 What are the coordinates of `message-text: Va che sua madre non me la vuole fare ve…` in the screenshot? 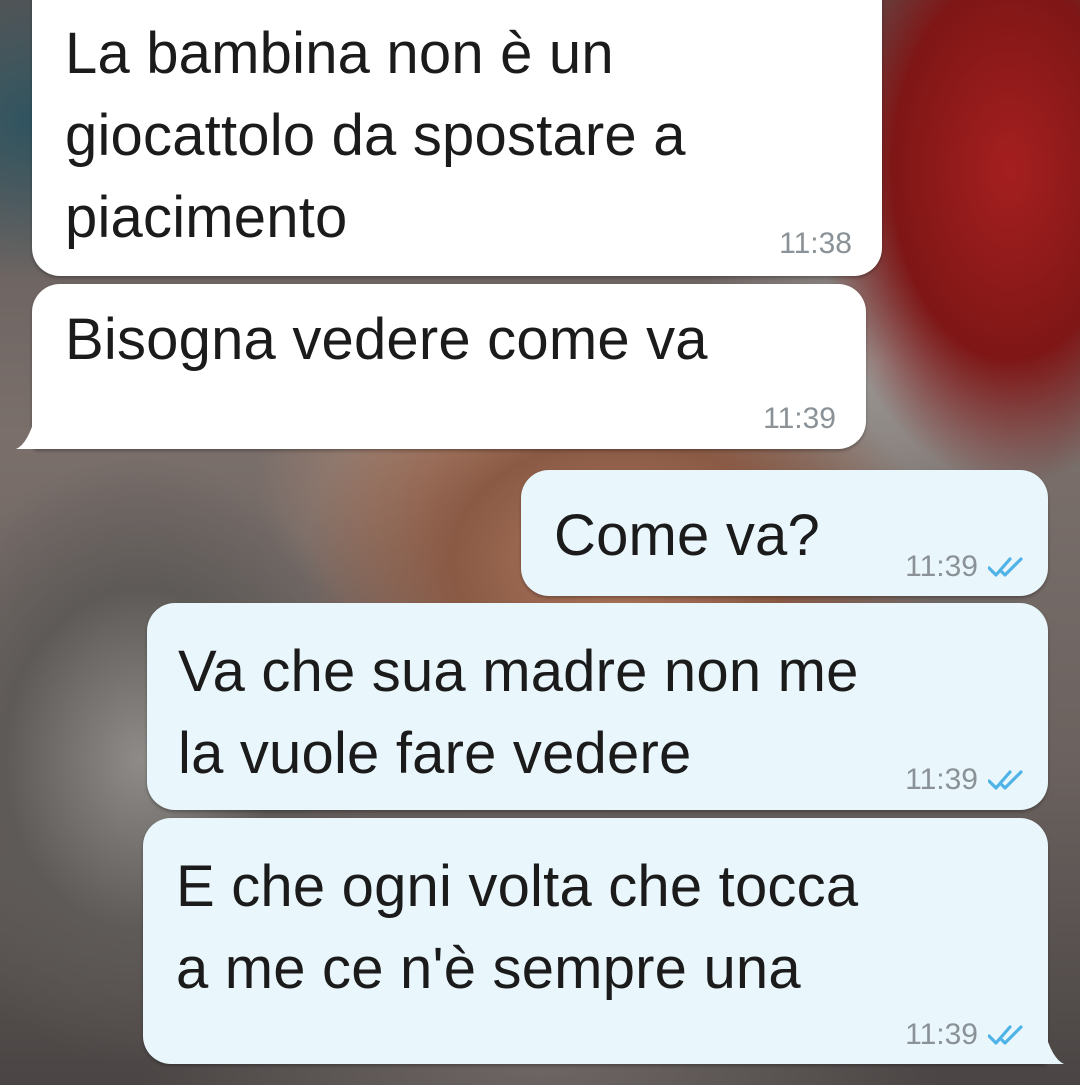 It's located at (518, 712).